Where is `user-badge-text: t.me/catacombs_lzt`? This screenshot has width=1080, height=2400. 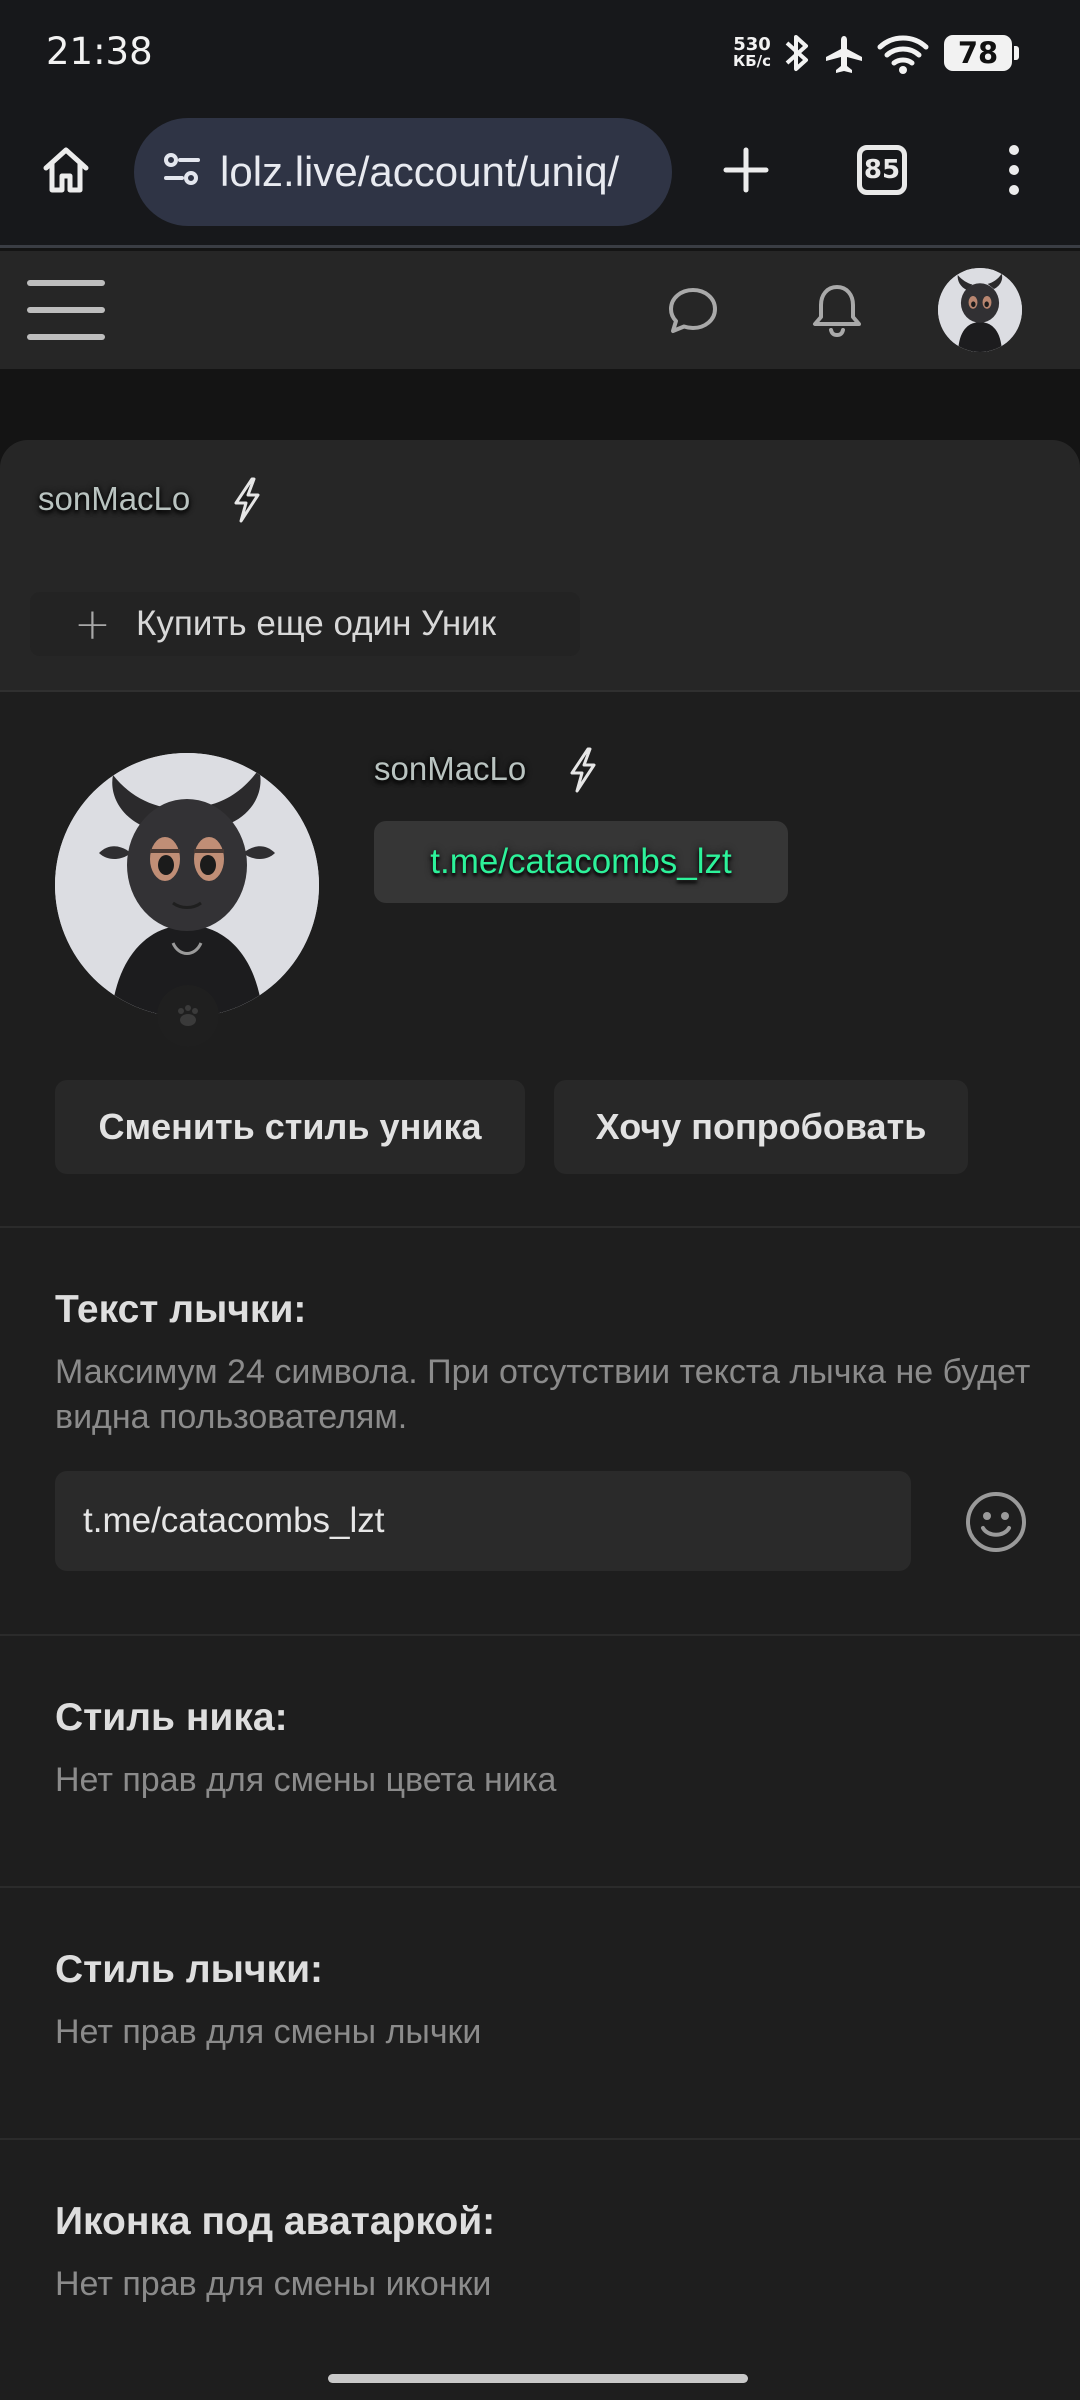
user-badge-text: t.me/catacombs_lzt is located at coordinates (581, 861).